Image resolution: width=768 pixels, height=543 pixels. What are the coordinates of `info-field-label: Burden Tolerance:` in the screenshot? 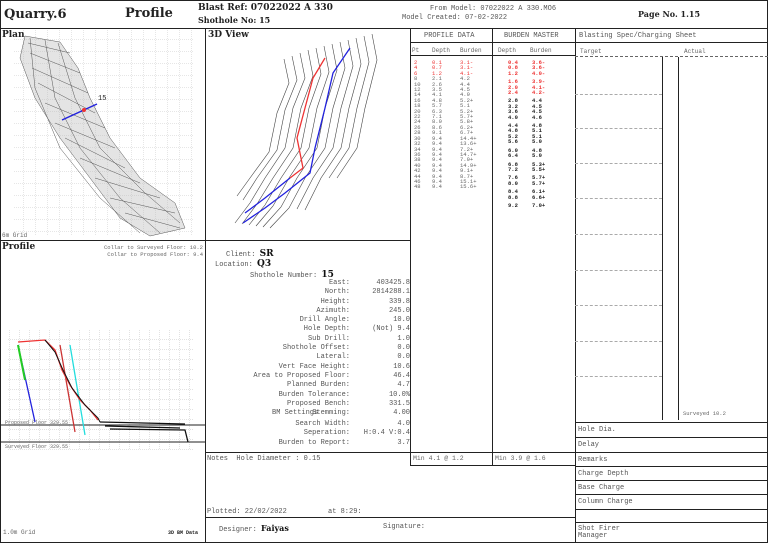 It's located at (314, 394).